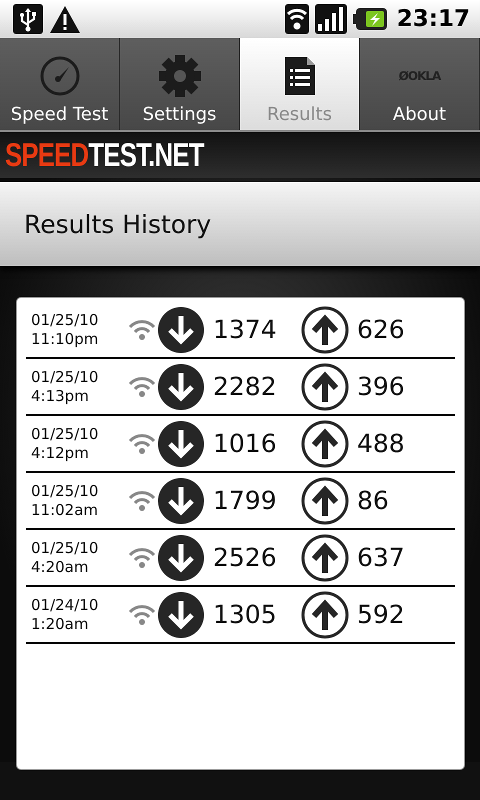 The image size is (480, 800). Describe the element at coordinates (59, 76) in the screenshot. I see `gauge-icon` at that location.